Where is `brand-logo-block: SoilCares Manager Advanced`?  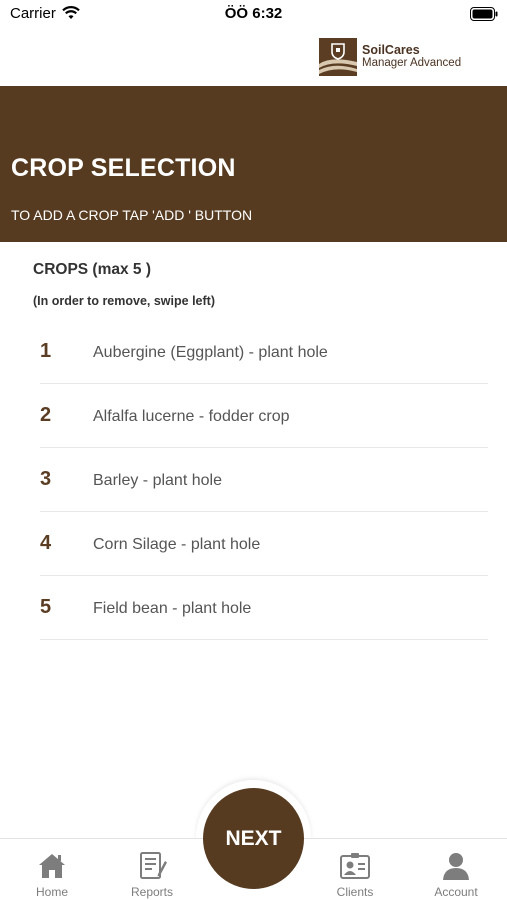
brand-logo-block: SoilCares Manager Advanced is located at coordinates (390, 57).